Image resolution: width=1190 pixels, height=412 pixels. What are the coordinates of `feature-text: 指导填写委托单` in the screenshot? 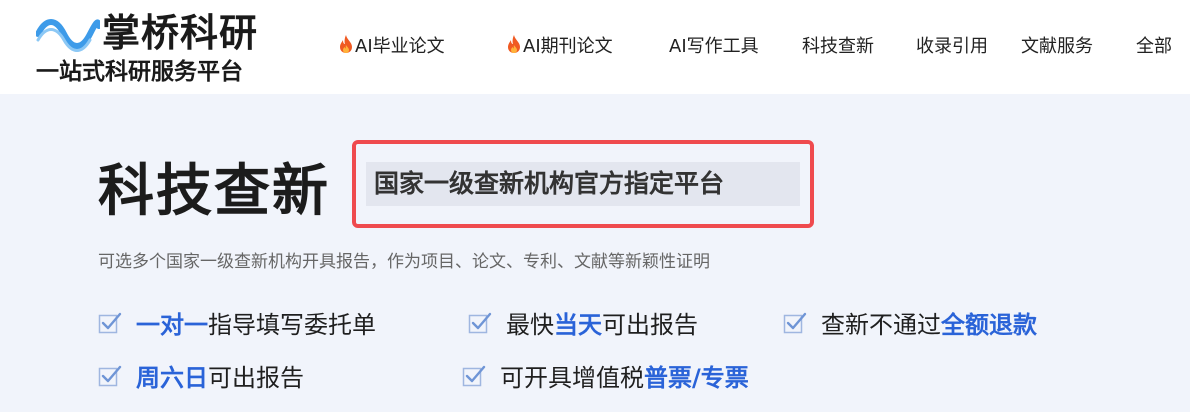 It's located at (292, 325).